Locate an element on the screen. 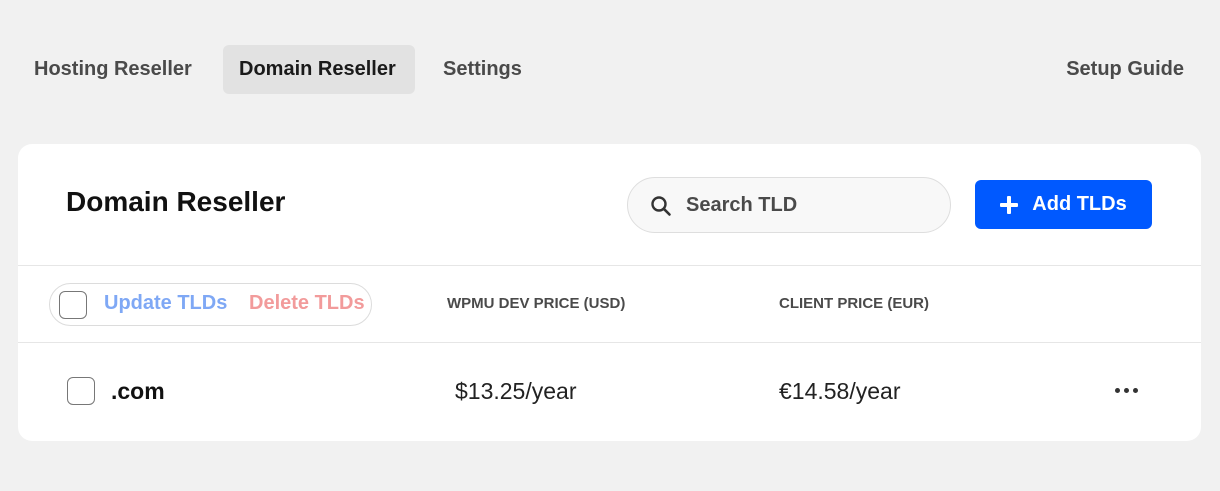  column-header-wpmu-price: WPMU DEV PRICE (USD) is located at coordinates (536, 303).